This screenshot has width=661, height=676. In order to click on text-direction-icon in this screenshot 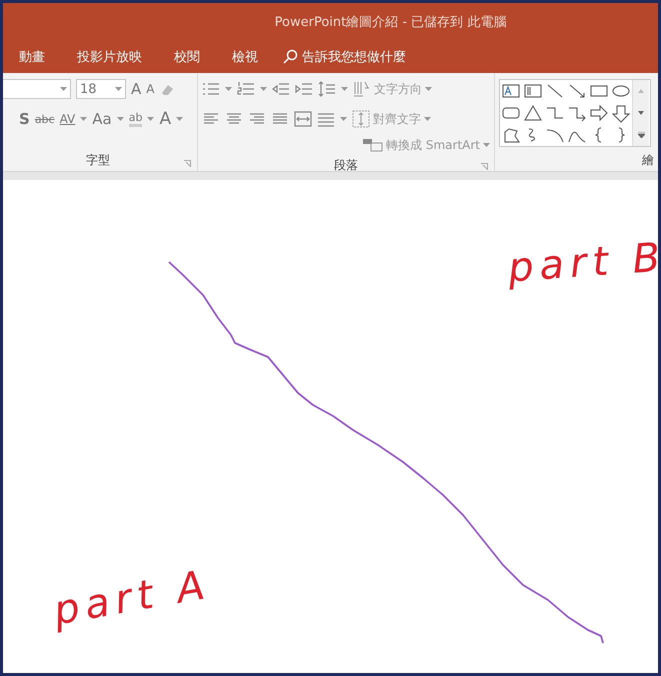, I will do `click(362, 89)`.